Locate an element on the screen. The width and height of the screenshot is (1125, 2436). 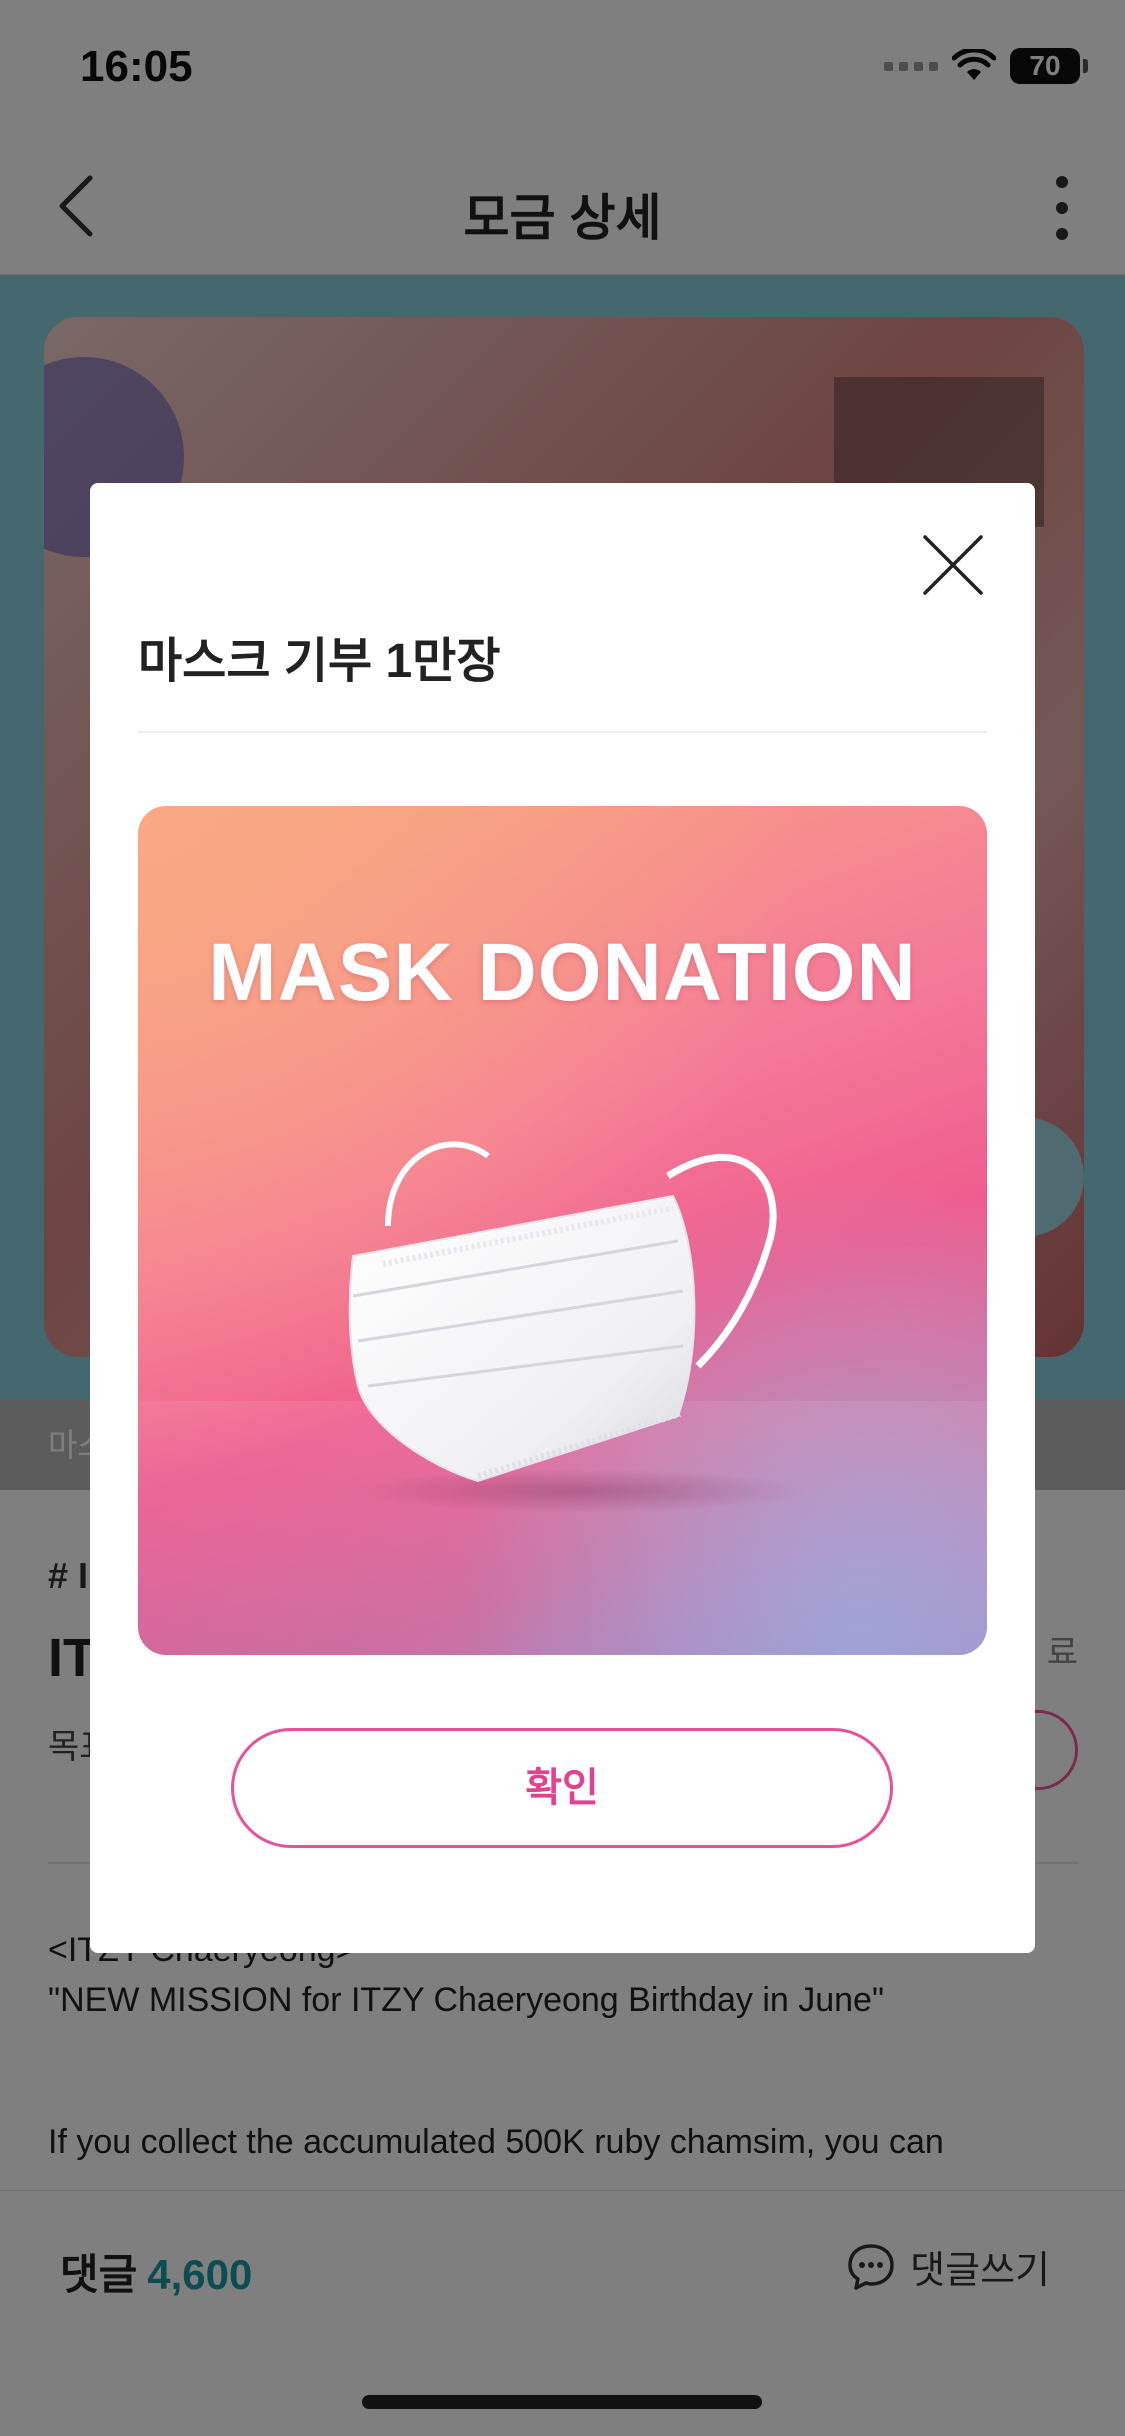
close-icon is located at coordinates (953, 565).